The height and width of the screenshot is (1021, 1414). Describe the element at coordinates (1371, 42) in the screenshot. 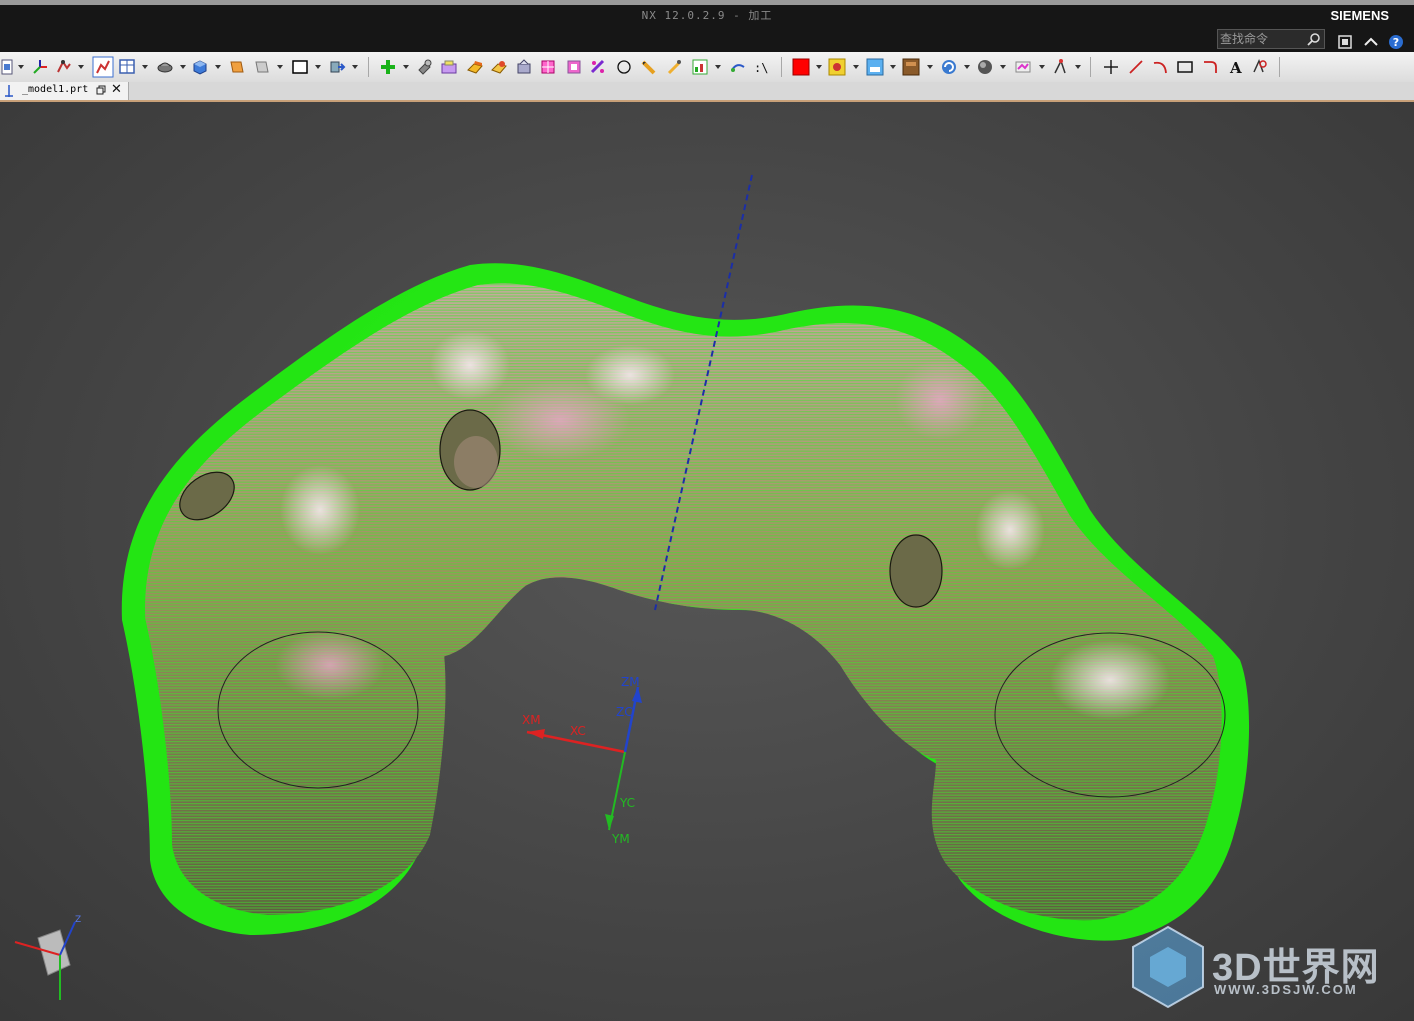

I see `collapse-ribbon-icon` at that location.